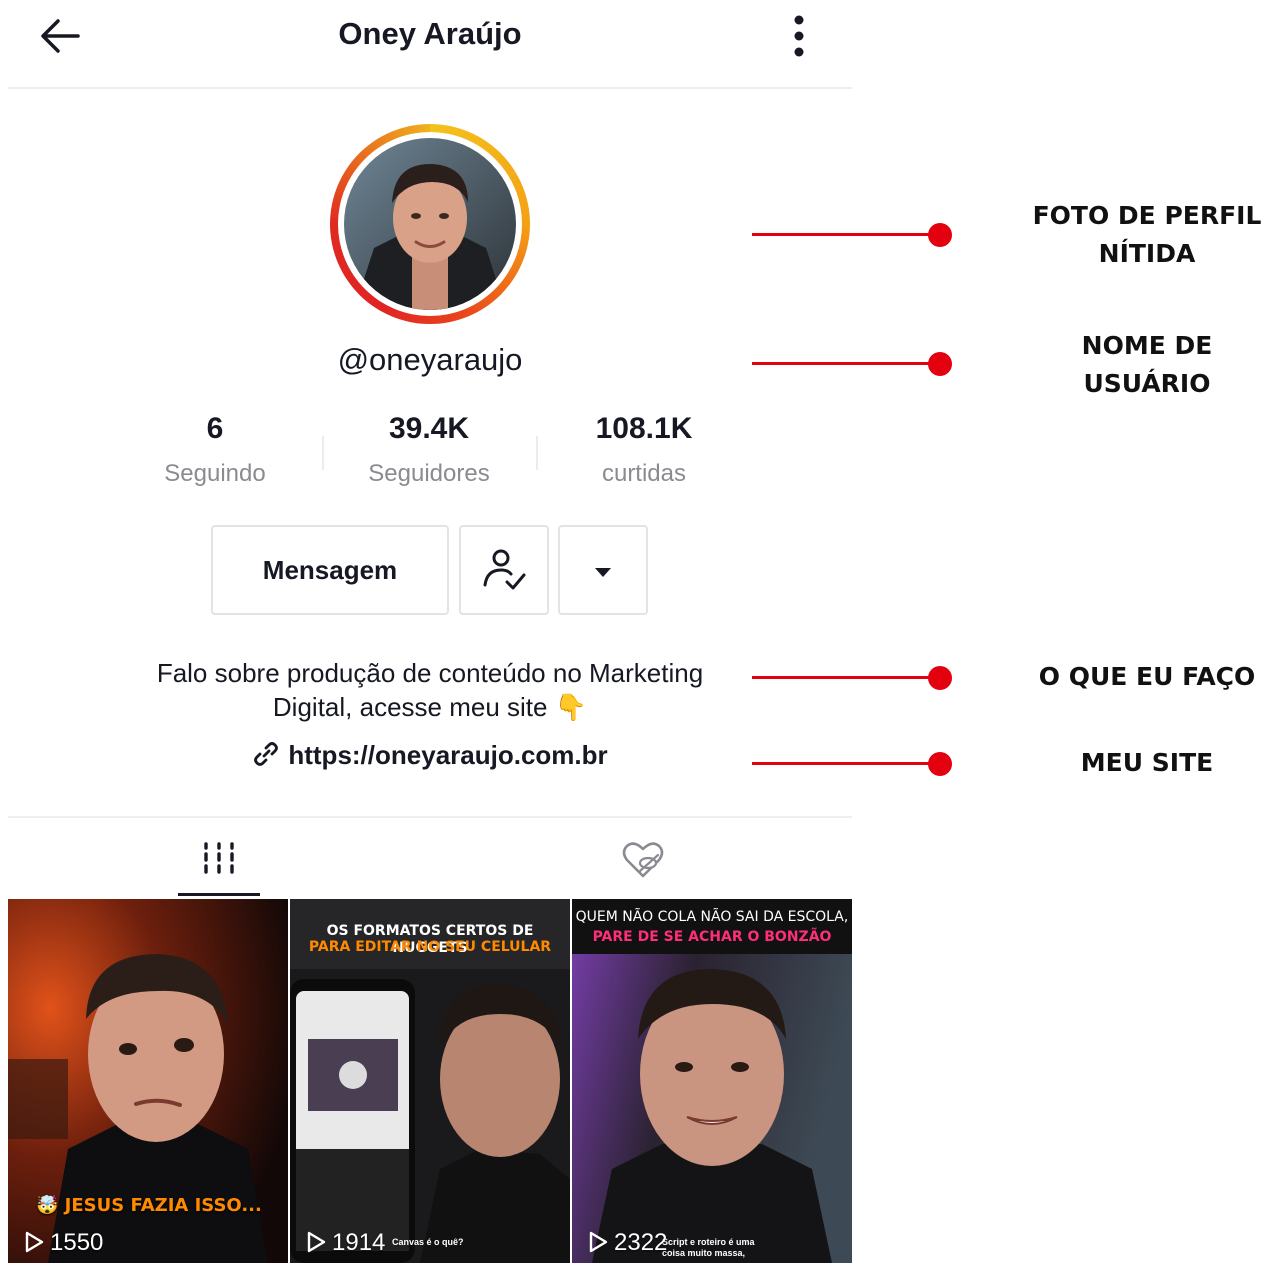 Image resolution: width=1273 pixels, height=1263 pixels. What do you see at coordinates (429, 428) in the screenshot?
I see `stat-value: 39.4K` at bounding box center [429, 428].